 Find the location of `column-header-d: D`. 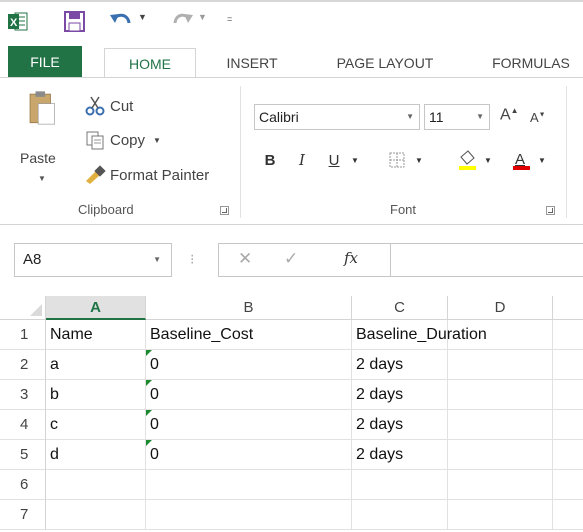

column-header-d: D is located at coordinates (500, 308).